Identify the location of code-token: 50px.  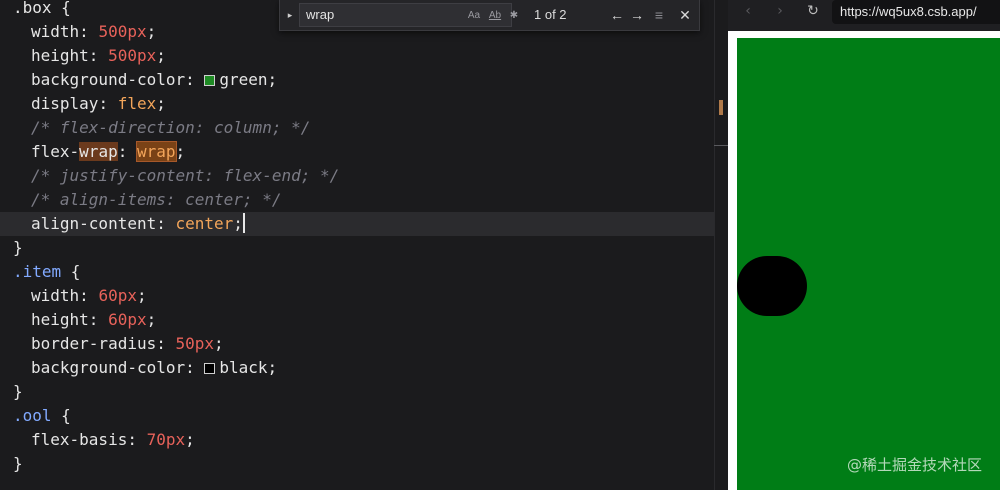
(195, 343).